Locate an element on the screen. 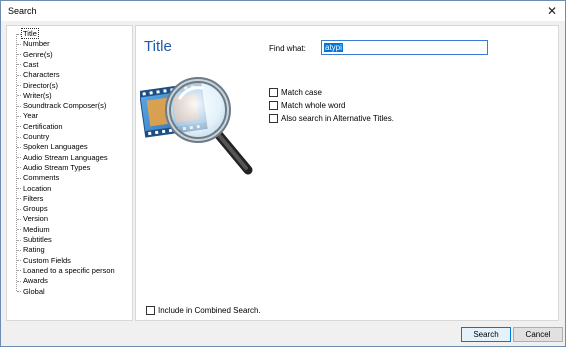 This screenshot has width=566, height=347. tree-item: Spoken Languages is located at coordinates (53, 147).